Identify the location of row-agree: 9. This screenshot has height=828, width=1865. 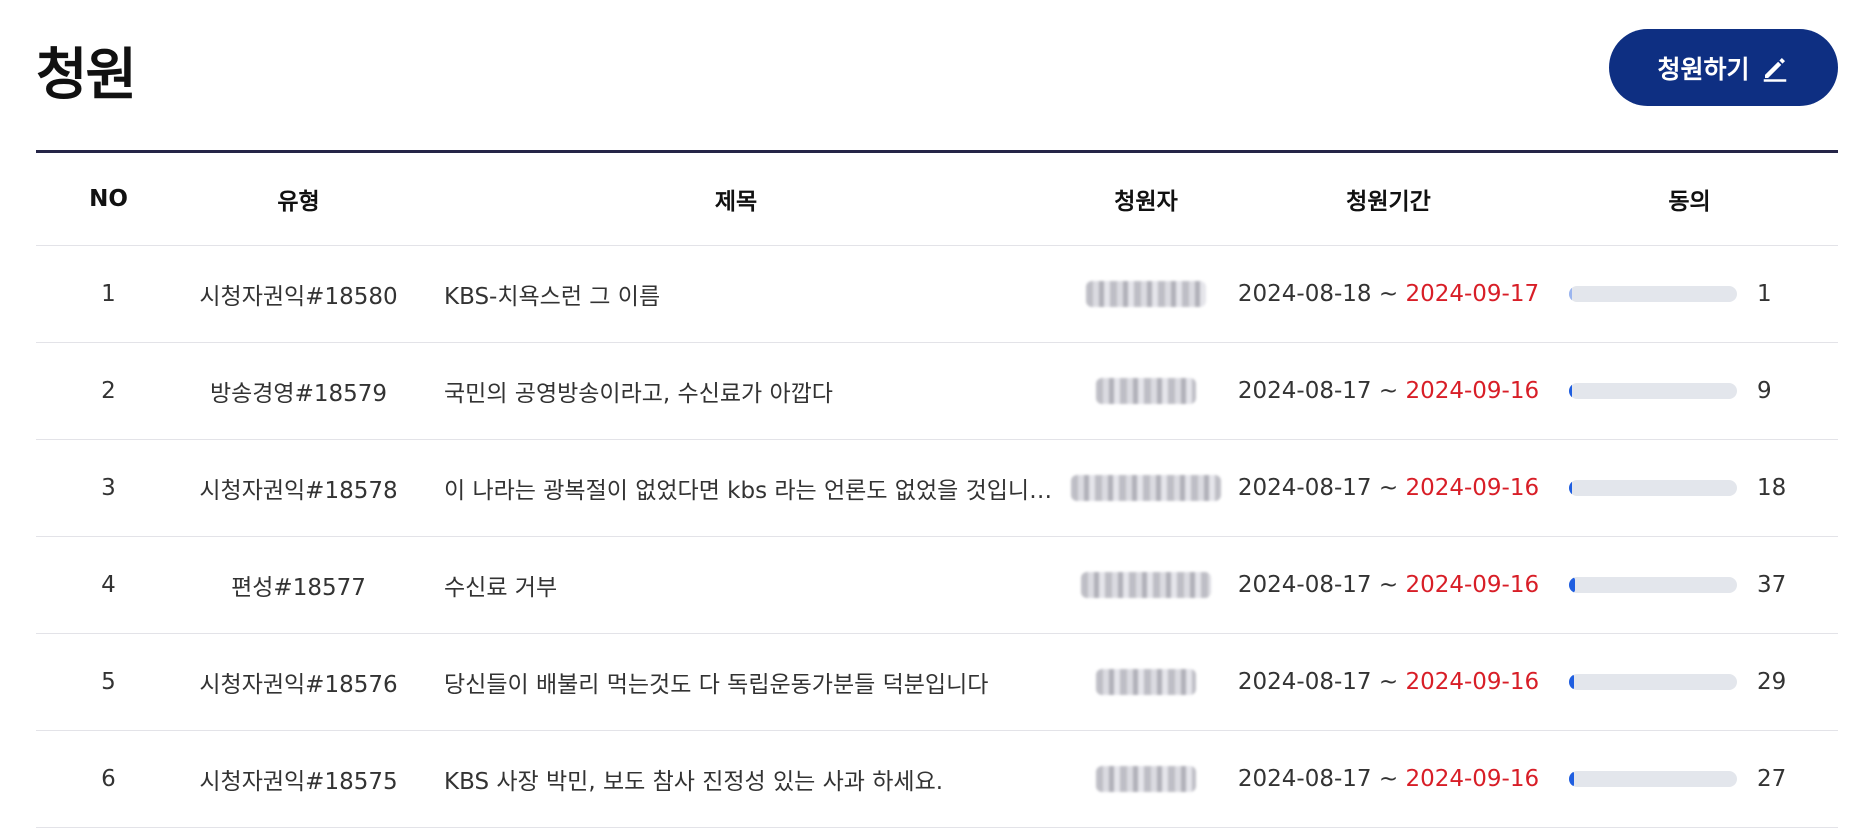
(1689, 391).